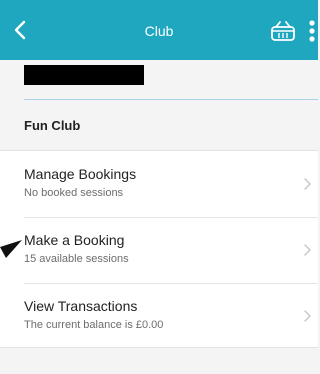 This screenshot has height=374, width=320. What do you see at coordinates (94, 325) in the screenshot?
I see `menu-item-subtitle: The current balance is £0.00` at bounding box center [94, 325].